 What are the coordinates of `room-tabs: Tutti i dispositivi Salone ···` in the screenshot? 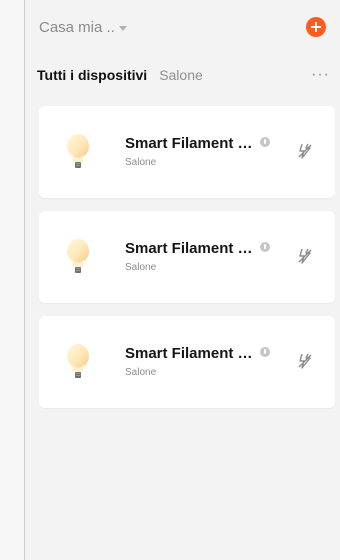 It's located at (183, 75).